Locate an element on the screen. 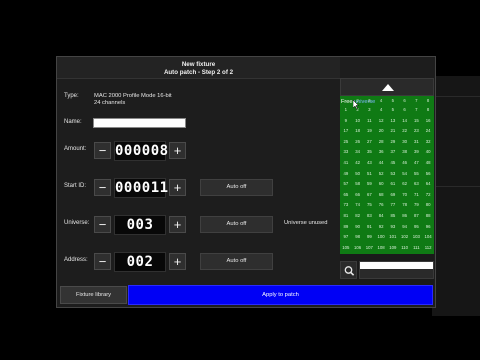  grid-channel-cell: 5 is located at coordinates (393, 110).